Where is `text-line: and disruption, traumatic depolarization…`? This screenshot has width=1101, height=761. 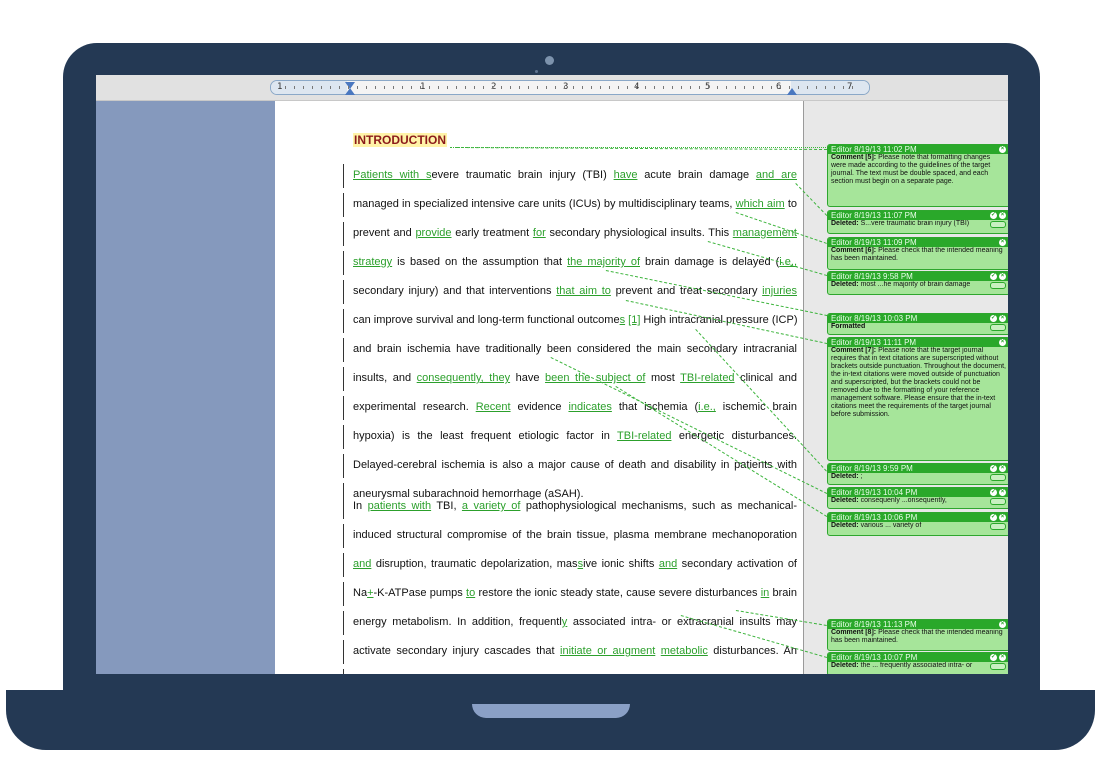 text-line: and disruption, traumatic depolarization… is located at coordinates (575, 564).